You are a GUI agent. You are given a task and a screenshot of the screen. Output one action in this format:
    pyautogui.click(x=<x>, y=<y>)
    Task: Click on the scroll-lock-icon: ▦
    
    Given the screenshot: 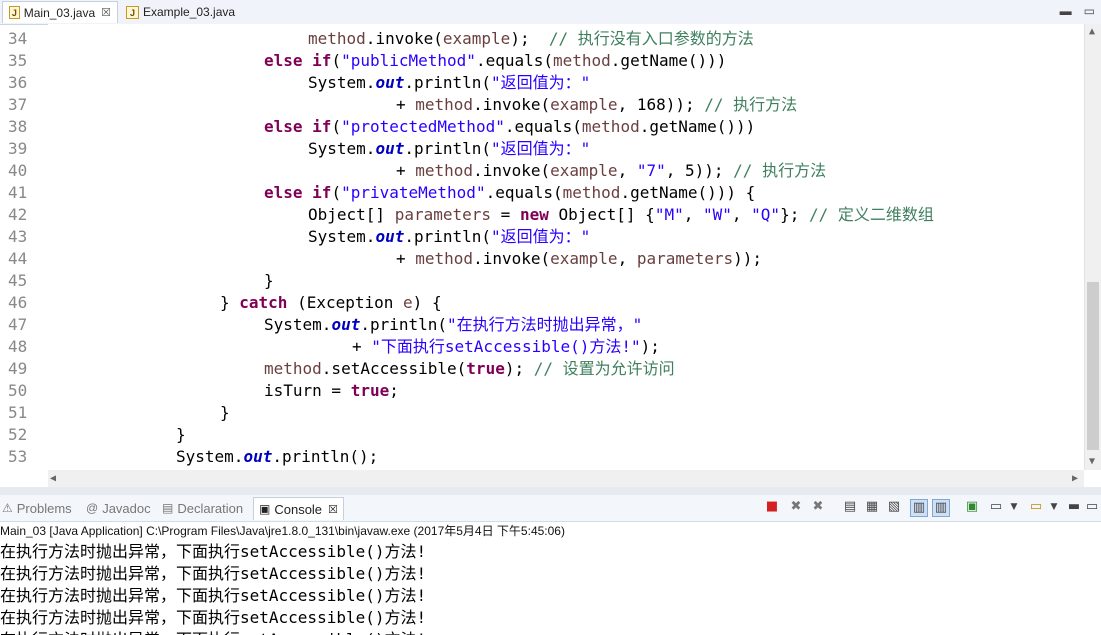 What is the action you would take?
    pyautogui.click(x=872, y=507)
    